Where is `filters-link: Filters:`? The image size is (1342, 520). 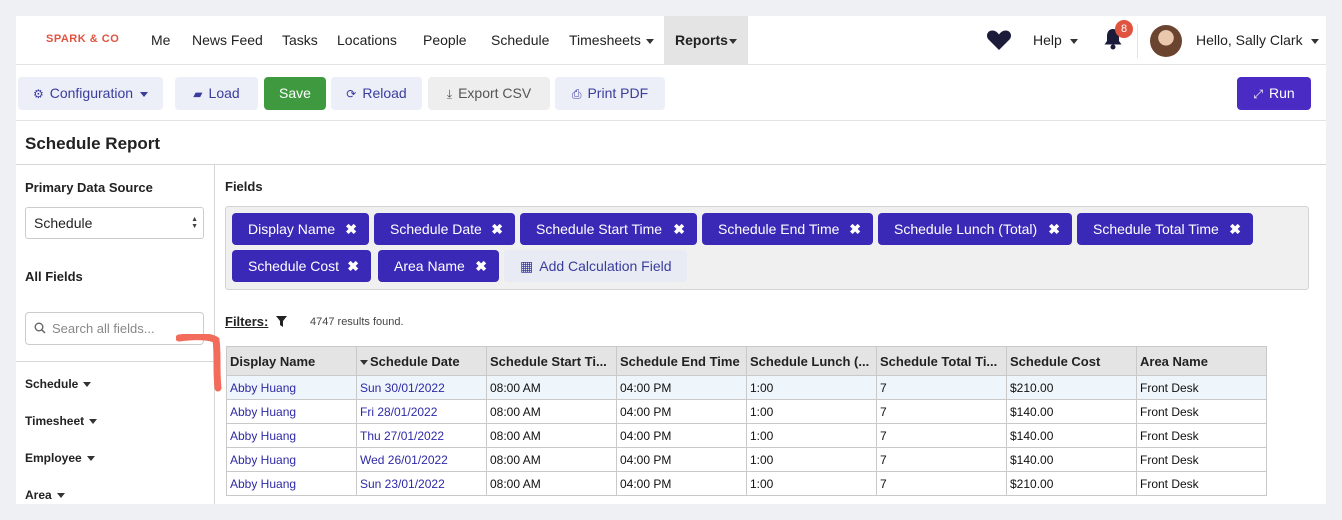
filters-link: Filters: is located at coordinates (246, 321).